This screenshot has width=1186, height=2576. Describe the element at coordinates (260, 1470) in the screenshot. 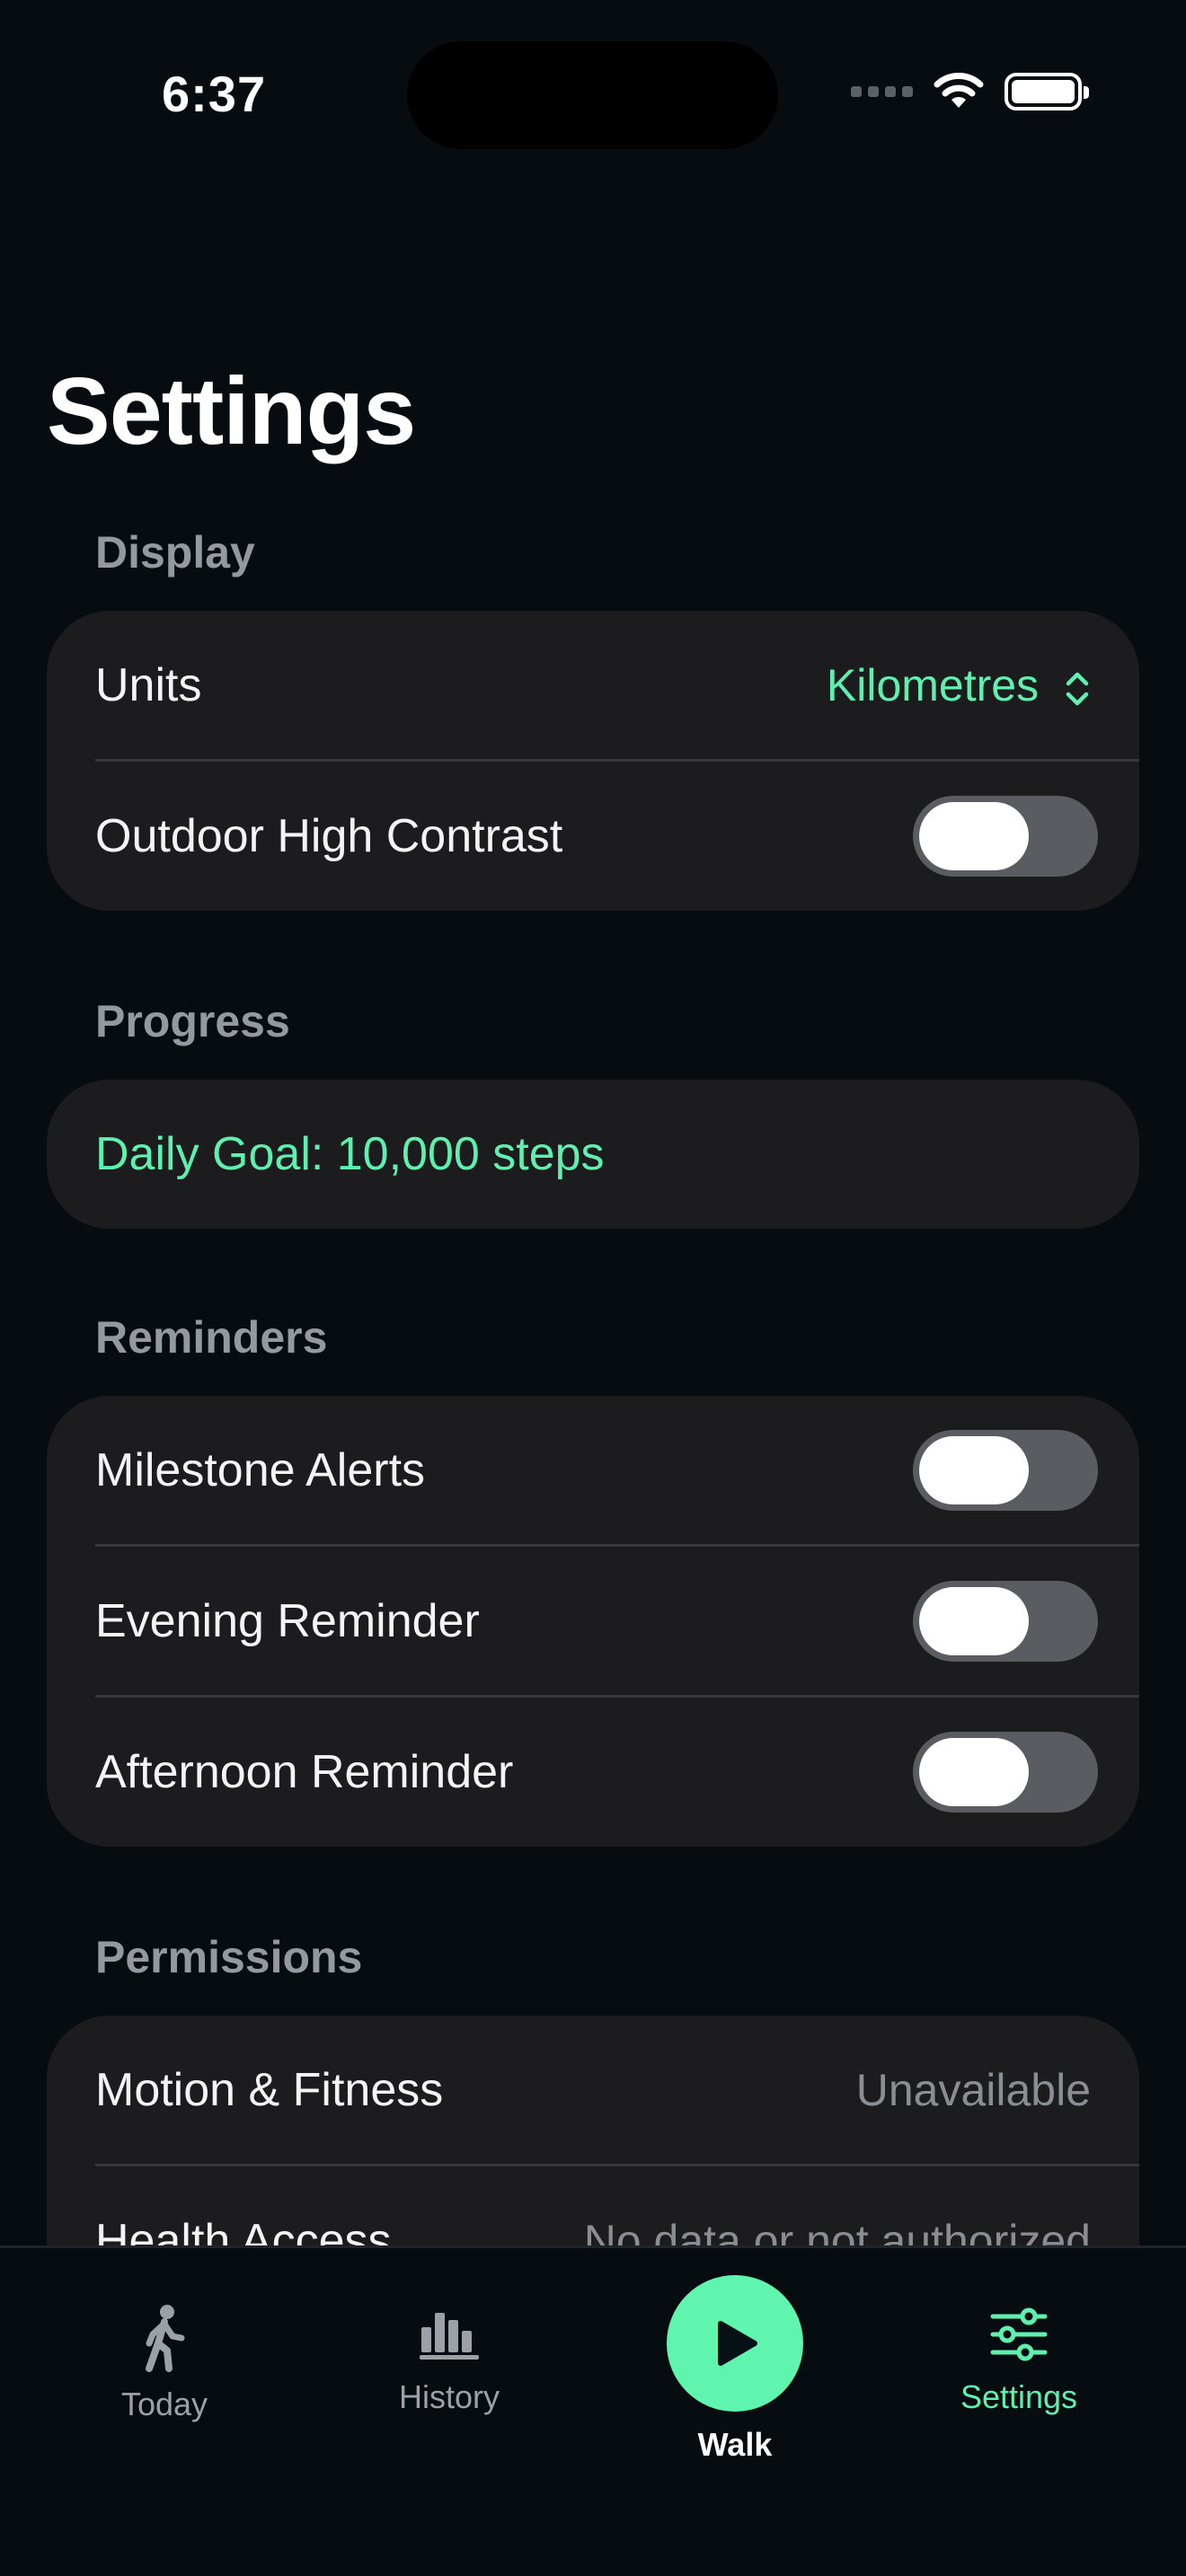

I see `milestone-alerts-label: Milestone Alerts` at that location.